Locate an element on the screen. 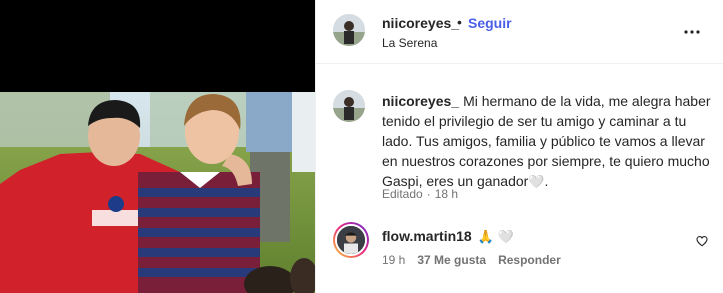  comment-meta: 19 h 37 Me gusta Responder is located at coordinates (477, 260).